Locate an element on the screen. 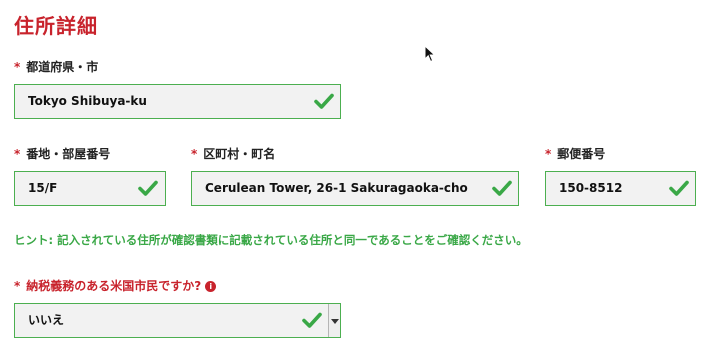 Image resolution: width=713 pixels, height=362 pixels. info-icon: i is located at coordinates (211, 286).